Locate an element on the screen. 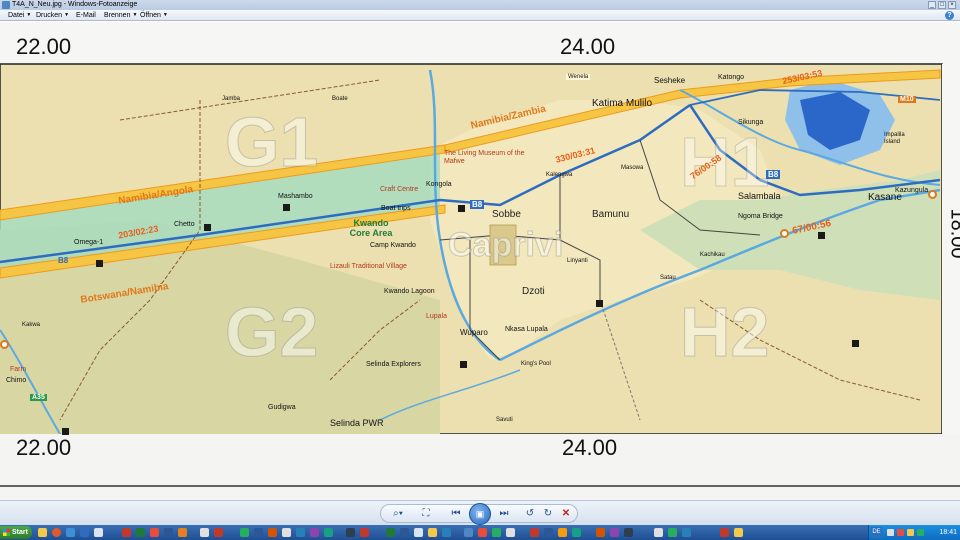 The height and width of the screenshot is (540, 960). place-kachikau: Kachikau is located at coordinates (712, 255).